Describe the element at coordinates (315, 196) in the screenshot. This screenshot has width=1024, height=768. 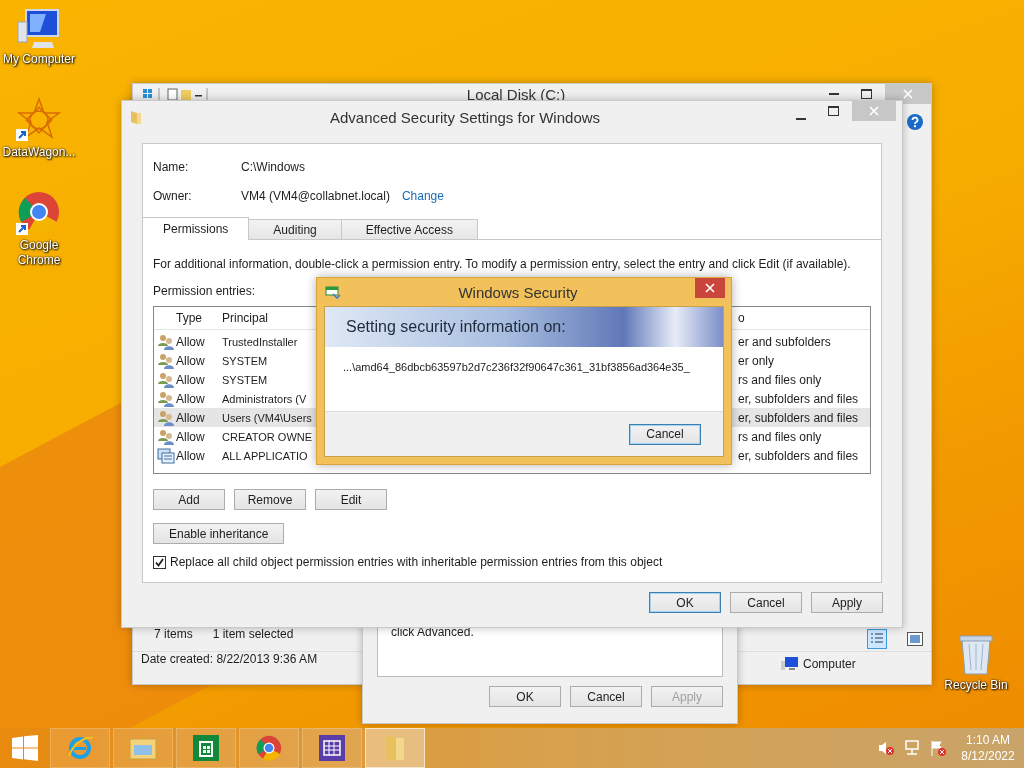
I see `owner-value: VM4 (VM4@collabnet.local)` at that location.